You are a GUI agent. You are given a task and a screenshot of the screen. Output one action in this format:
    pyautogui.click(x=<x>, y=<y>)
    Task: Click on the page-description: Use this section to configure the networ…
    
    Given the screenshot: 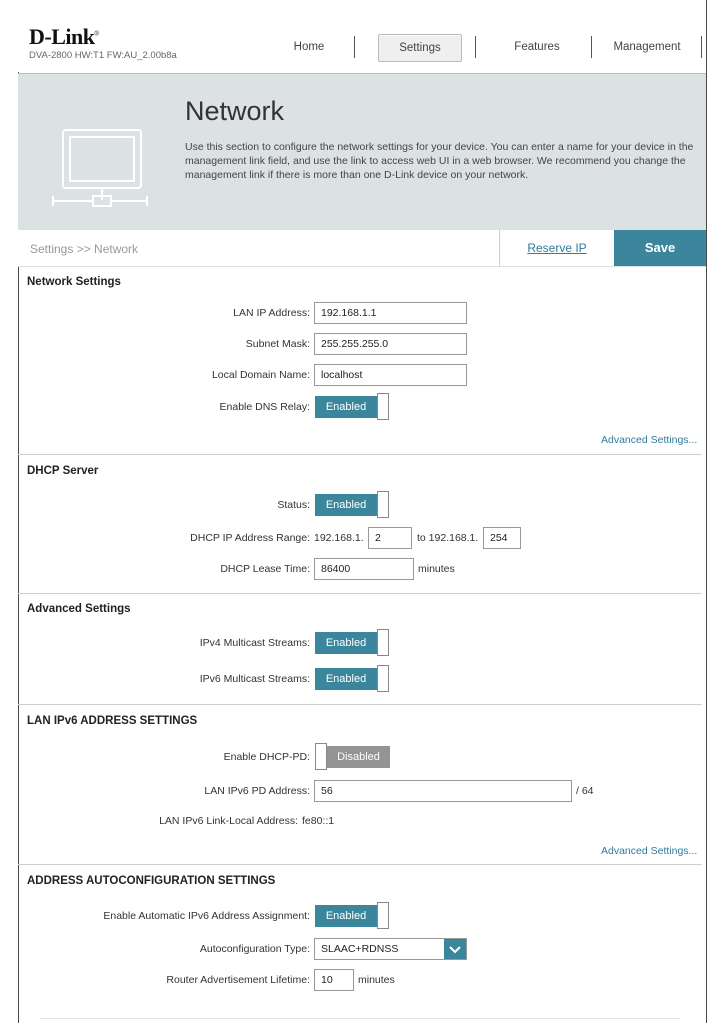 What is the action you would take?
    pyautogui.click(x=439, y=161)
    